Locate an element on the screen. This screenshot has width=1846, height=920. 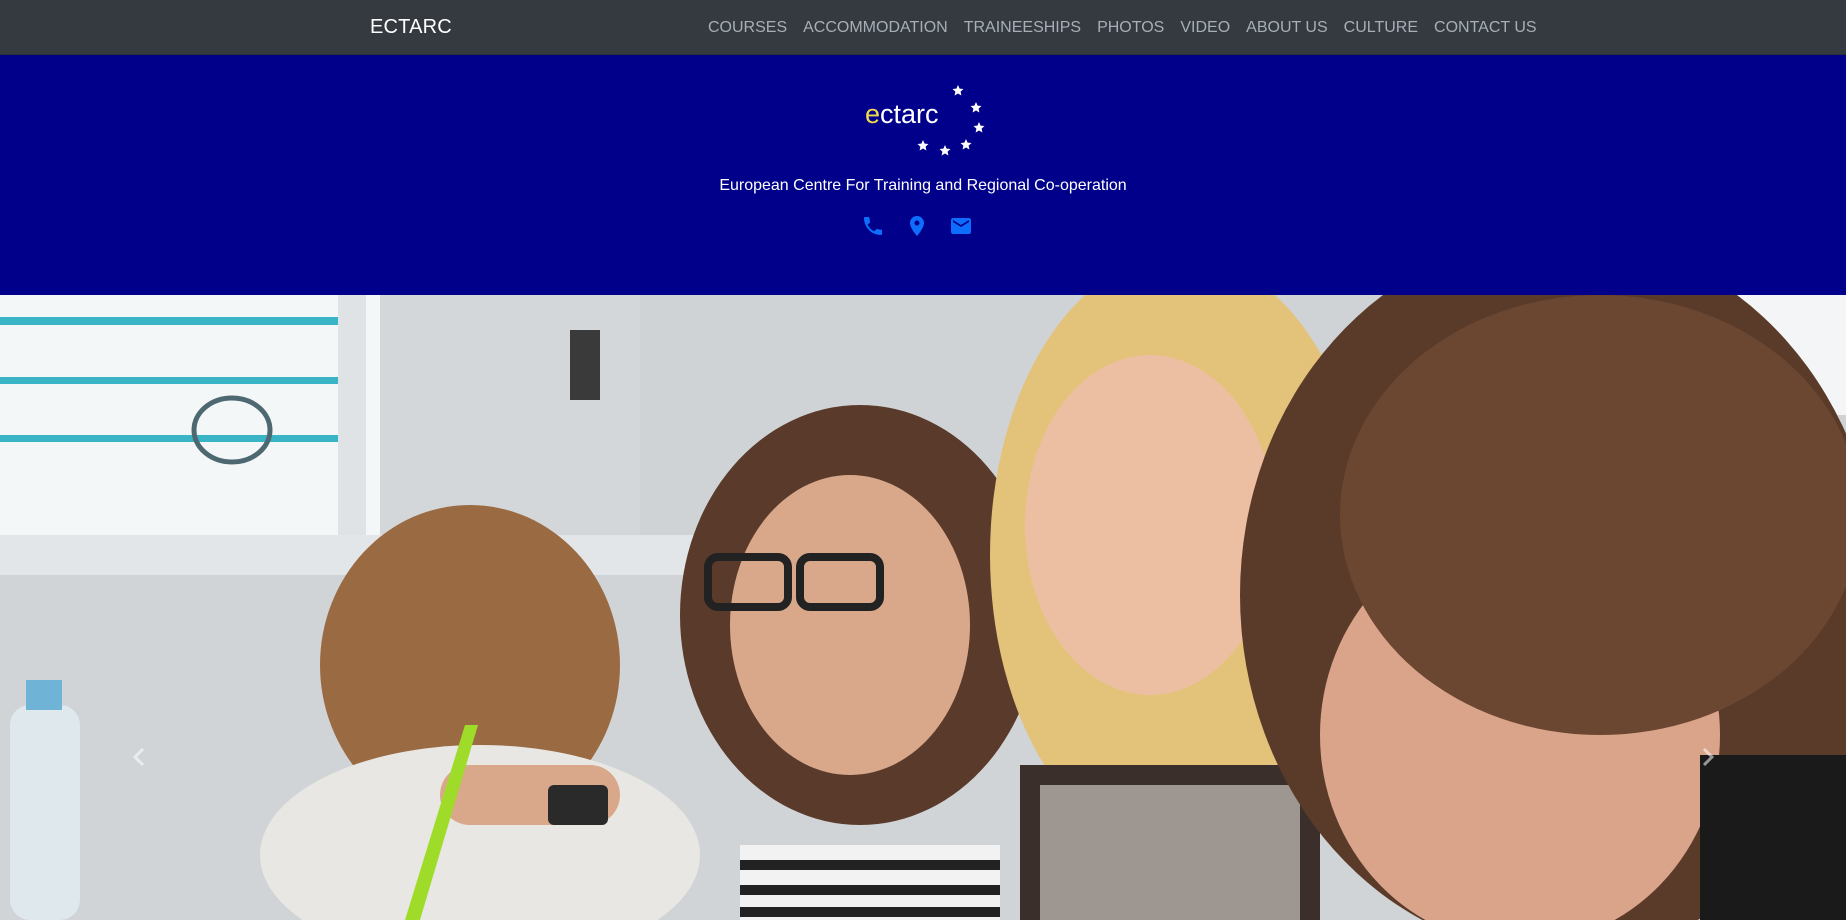
nav-link-video: VIDEO is located at coordinates (1205, 27).